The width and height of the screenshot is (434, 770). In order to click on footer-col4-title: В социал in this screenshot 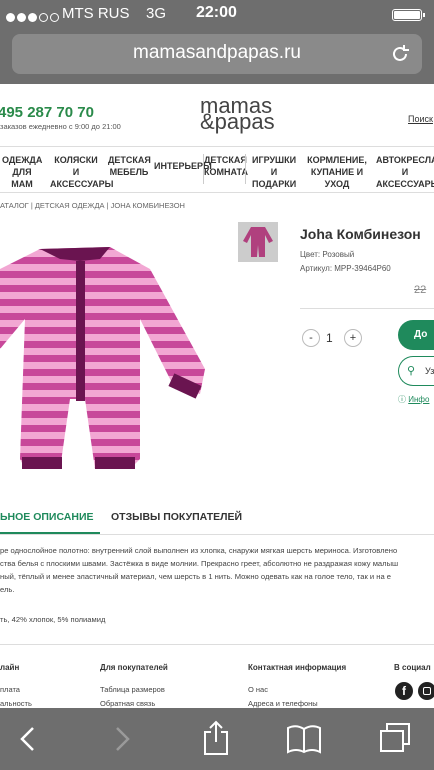, I will do `click(412, 667)`.